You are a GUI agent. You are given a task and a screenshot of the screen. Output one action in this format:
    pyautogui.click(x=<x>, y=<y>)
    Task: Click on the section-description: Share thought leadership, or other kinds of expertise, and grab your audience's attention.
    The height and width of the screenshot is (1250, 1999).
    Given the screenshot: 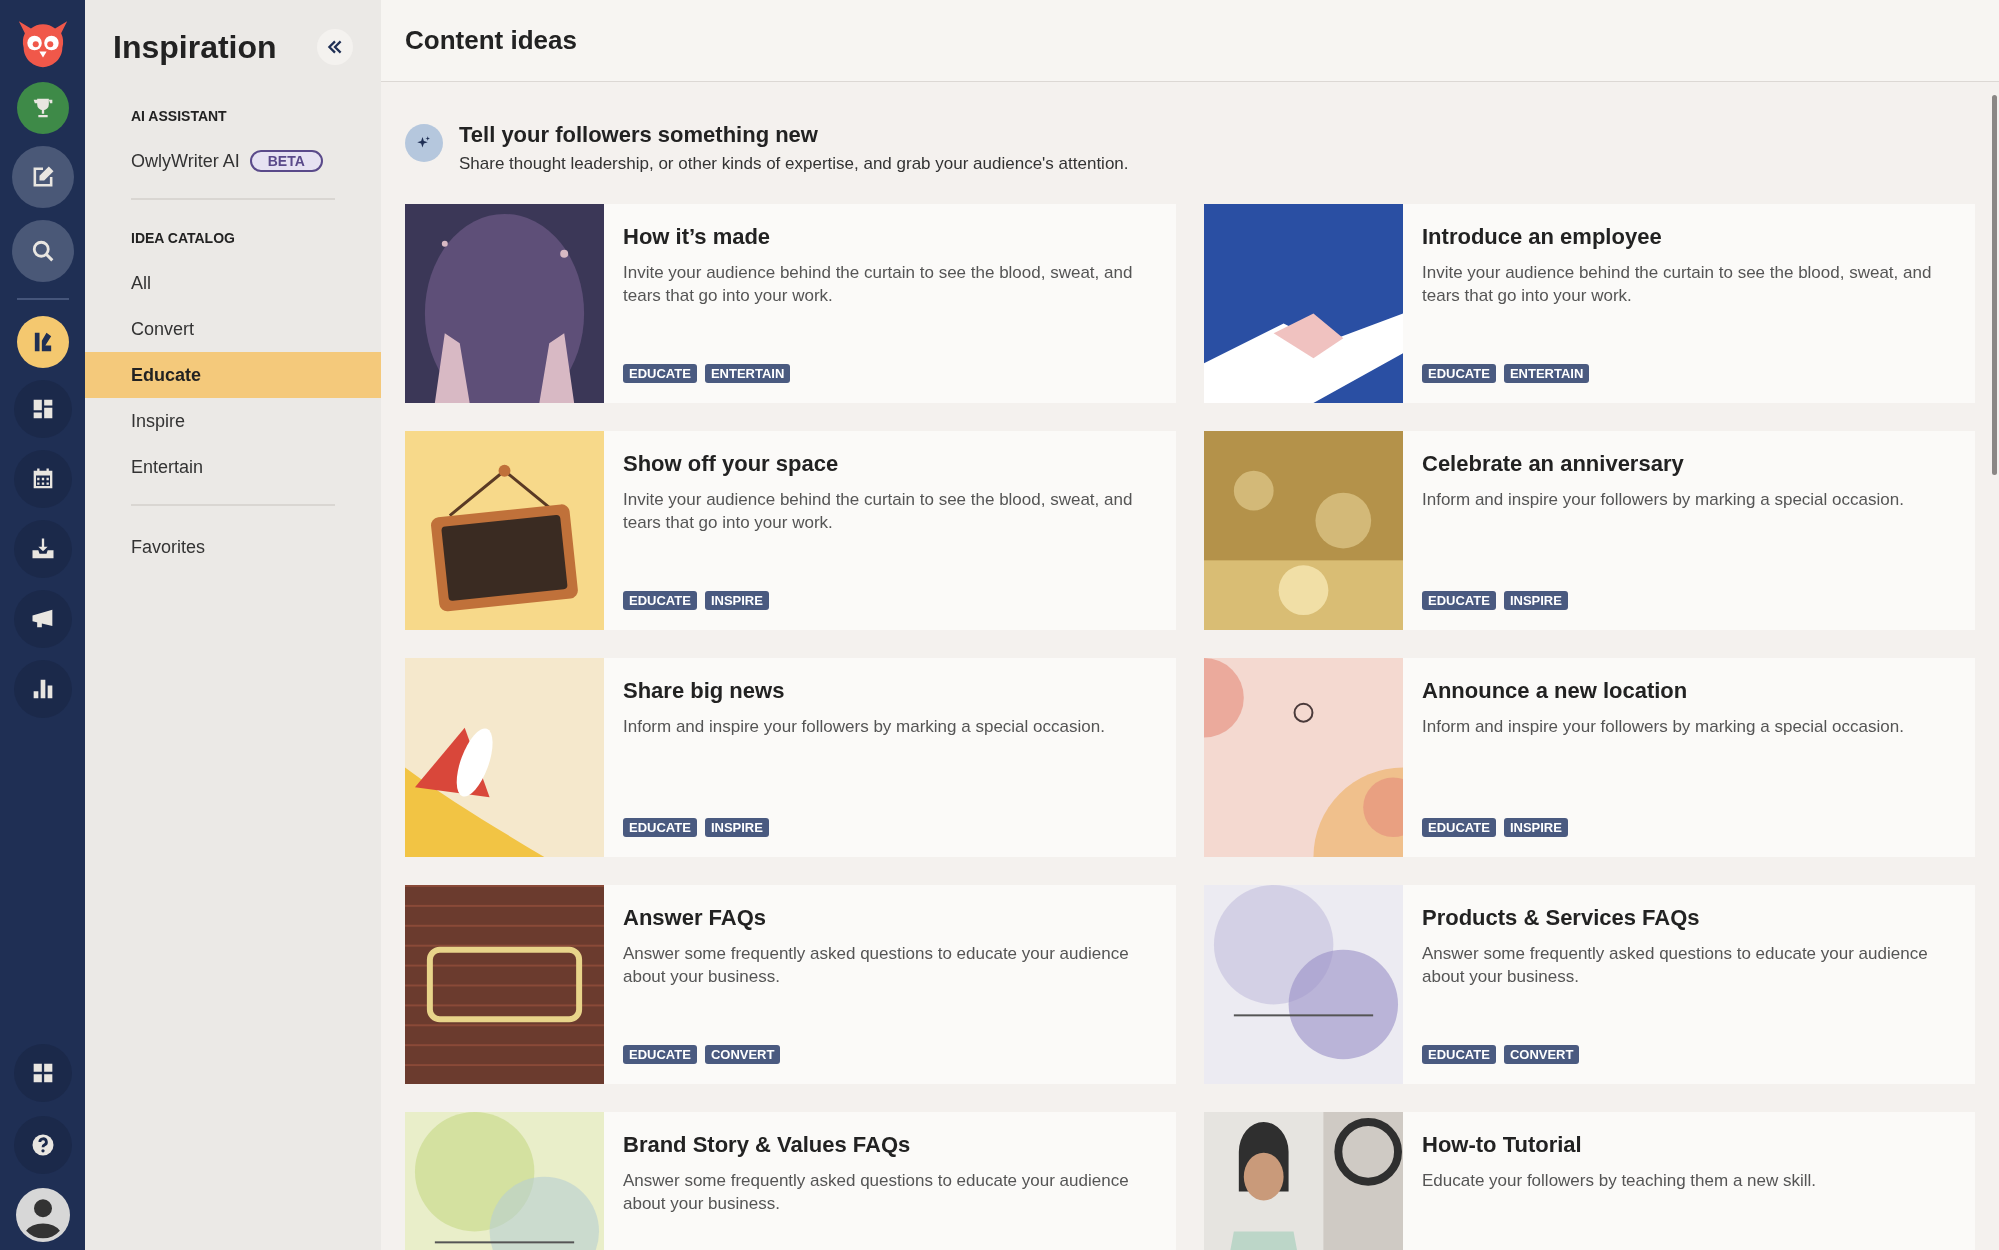 What is the action you would take?
    pyautogui.click(x=794, y=164)
    